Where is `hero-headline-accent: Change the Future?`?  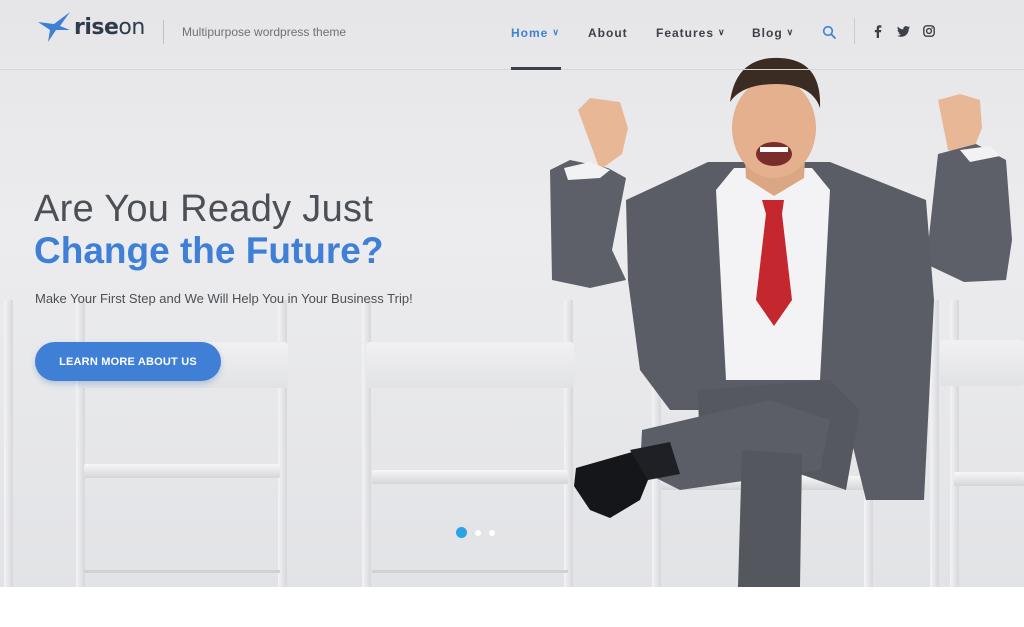
hero-headline-accent: Change the Future? is located at coordinates (209, 250).